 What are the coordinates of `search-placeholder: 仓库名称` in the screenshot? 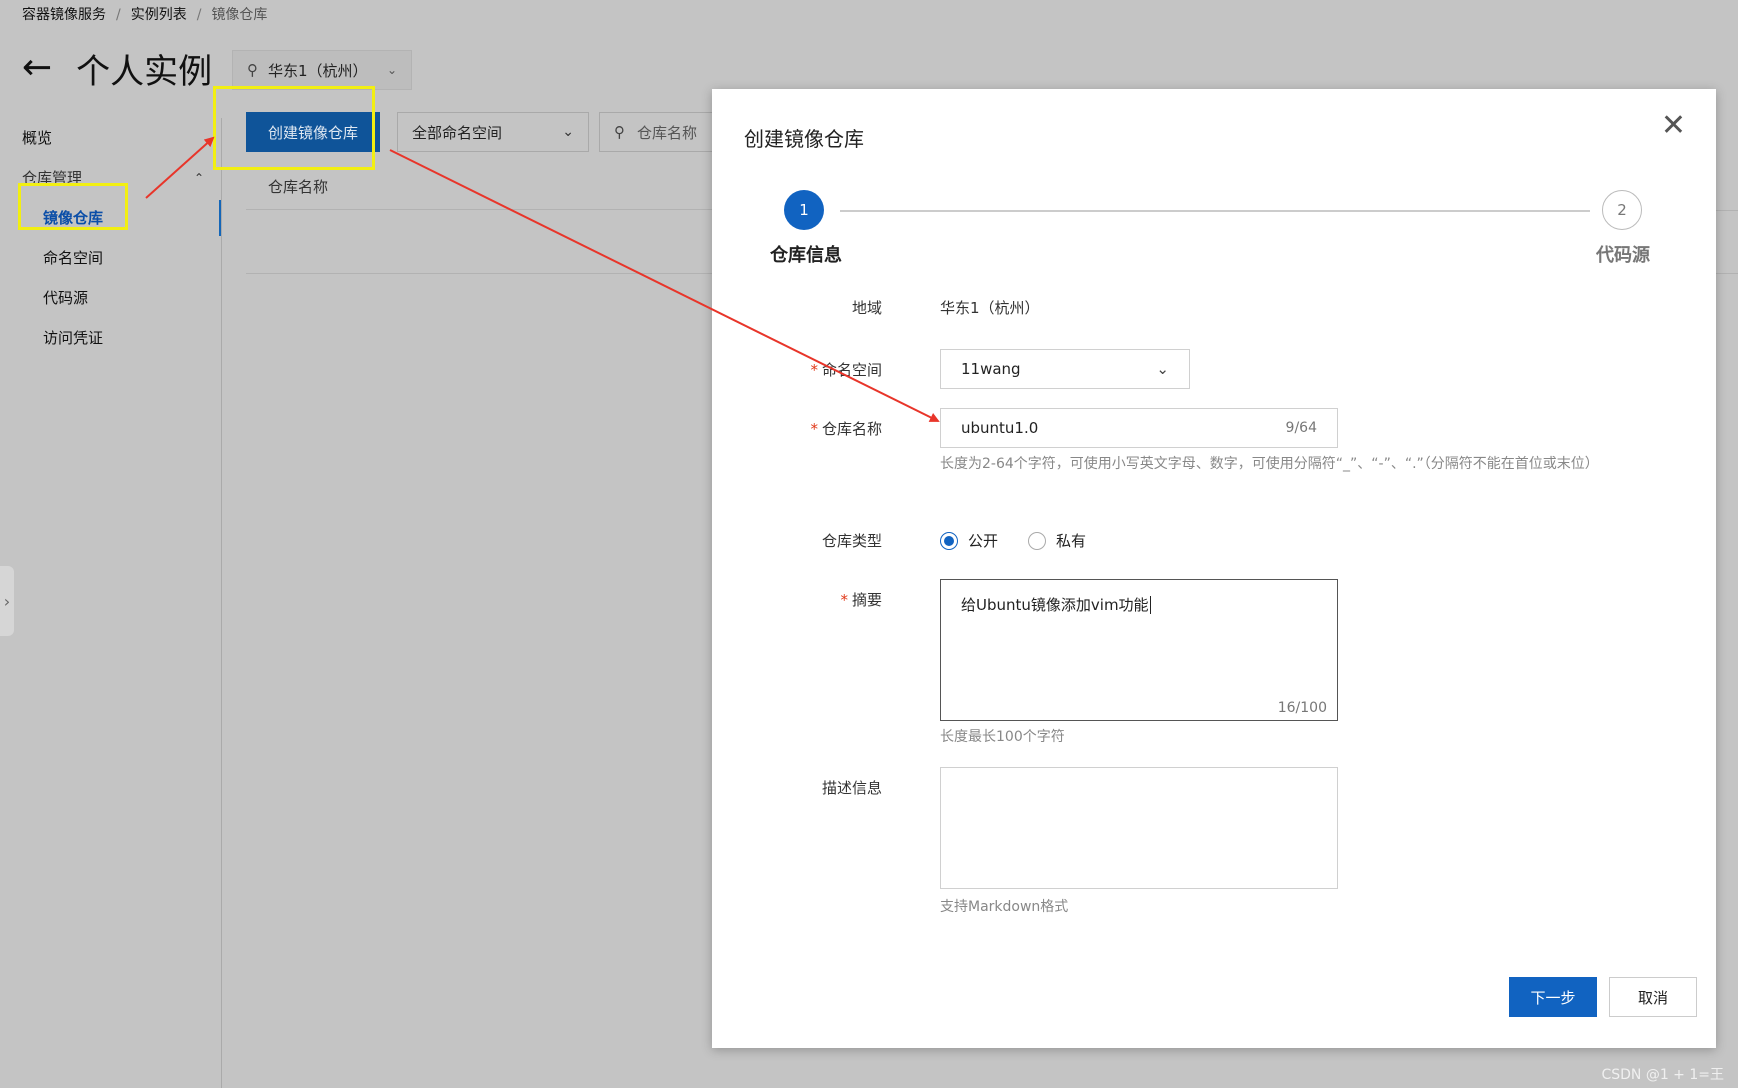 It's located at (667, 132).